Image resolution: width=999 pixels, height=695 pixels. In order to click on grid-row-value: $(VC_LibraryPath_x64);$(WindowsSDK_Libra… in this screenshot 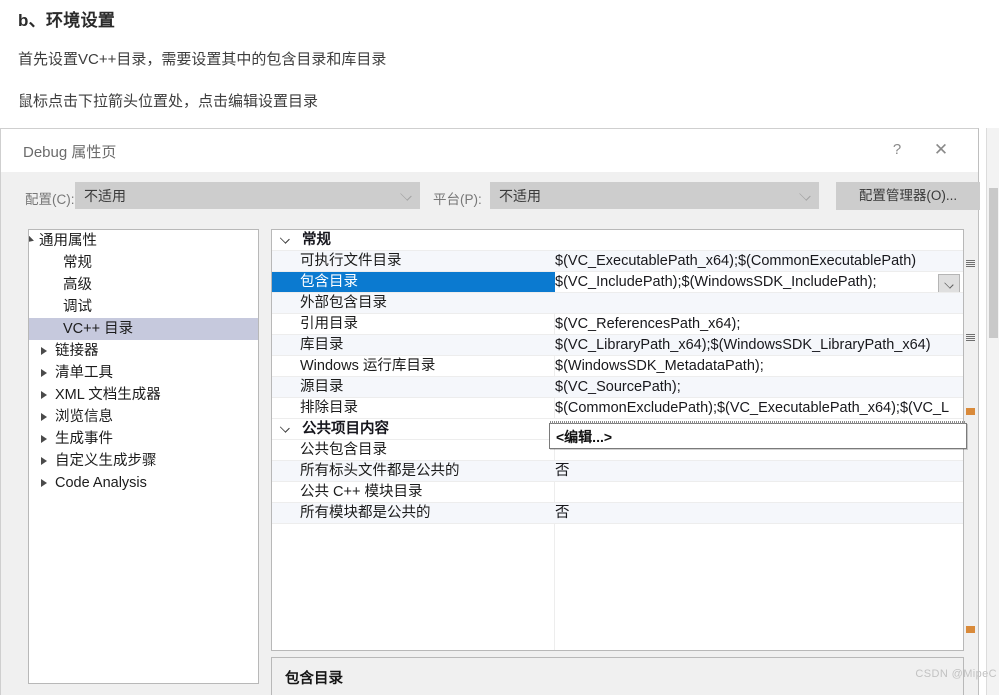, I will do `click(743, 345)`.